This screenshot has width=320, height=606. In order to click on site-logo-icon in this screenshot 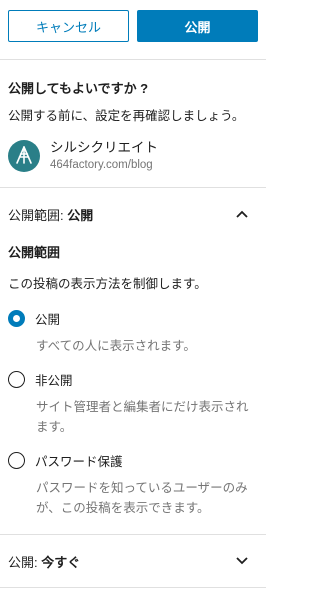, I will do `click(24, 156)`.